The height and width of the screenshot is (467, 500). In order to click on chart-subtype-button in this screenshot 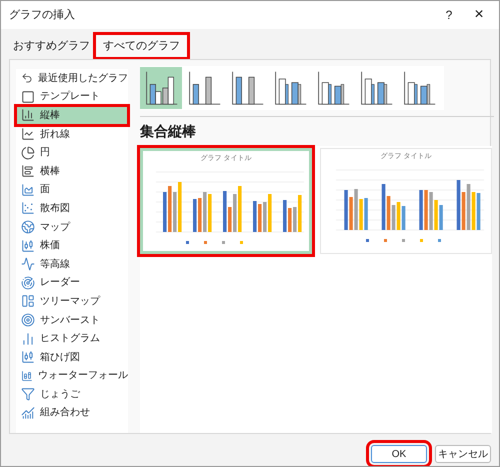, I will do `click(161, 88)`.